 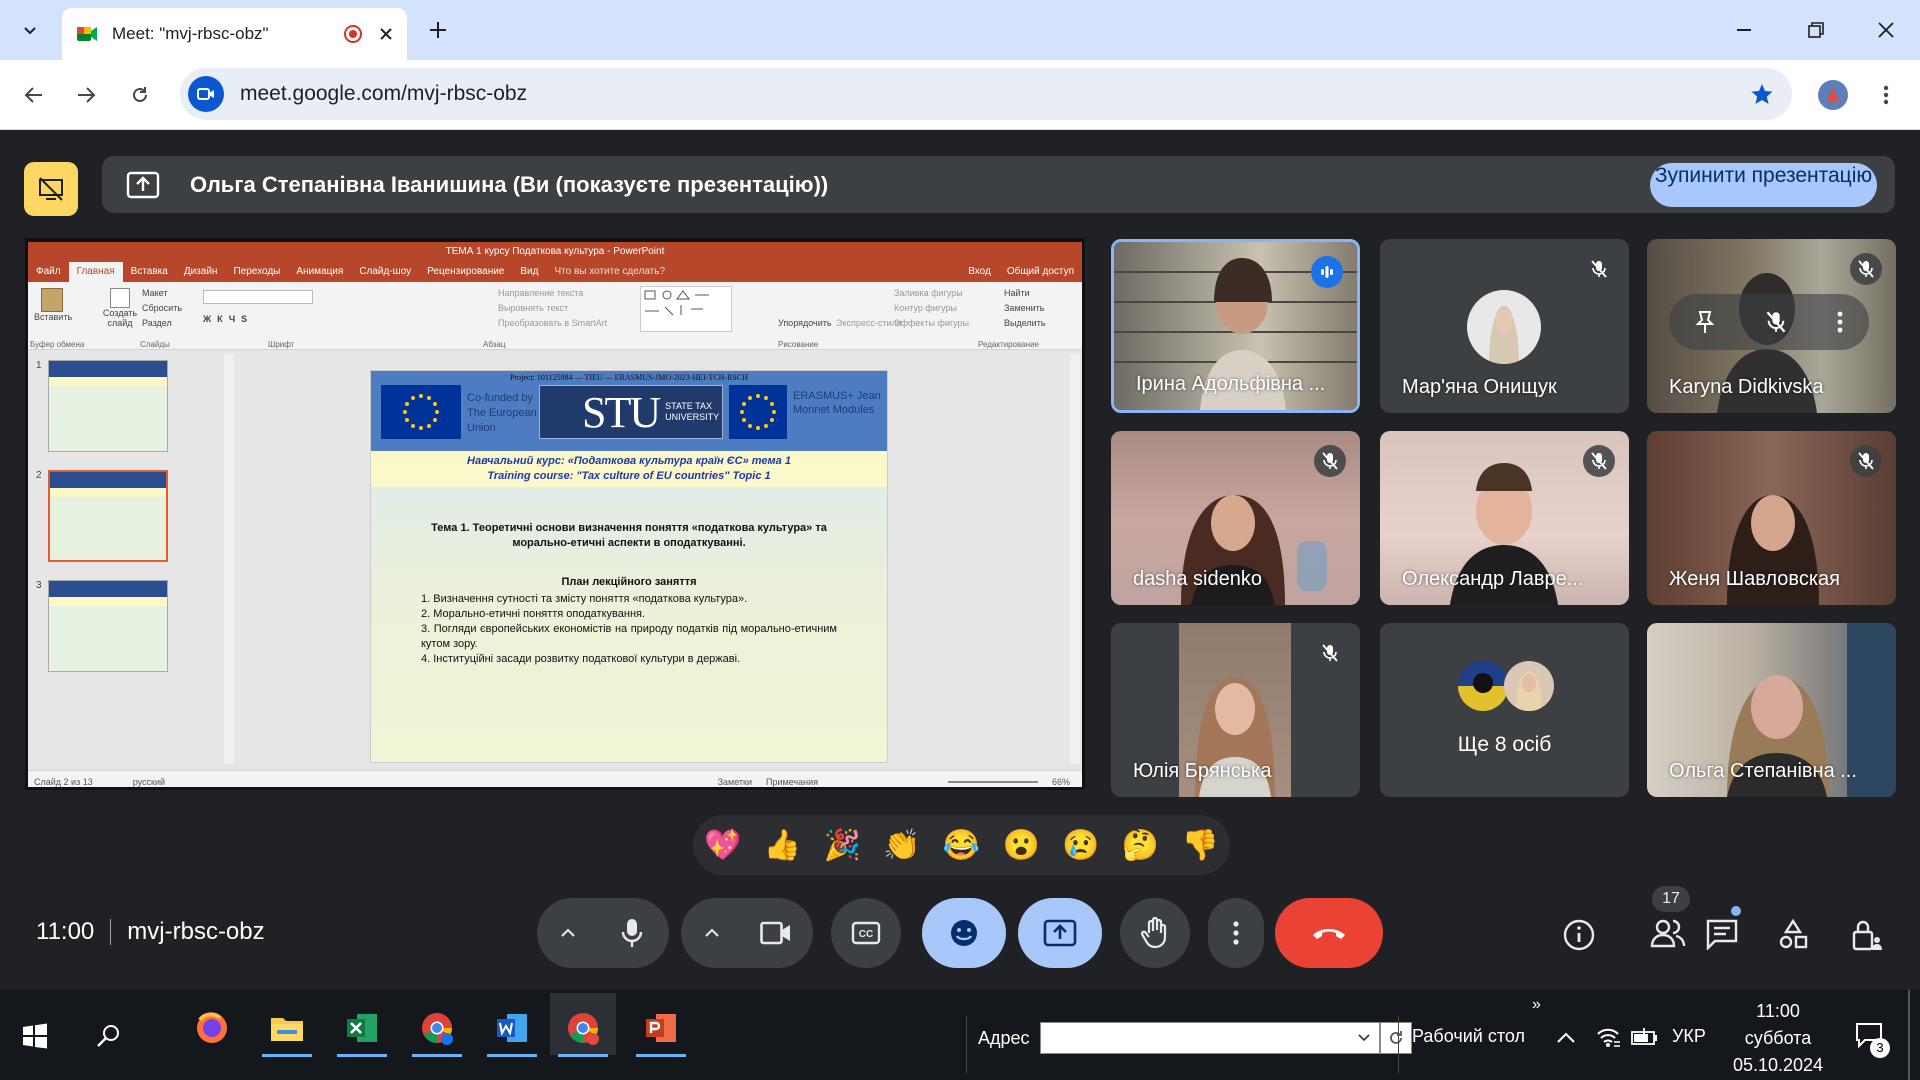 I want to click on ppt-tab-insert: Вставка, so click(x=149, y=272).